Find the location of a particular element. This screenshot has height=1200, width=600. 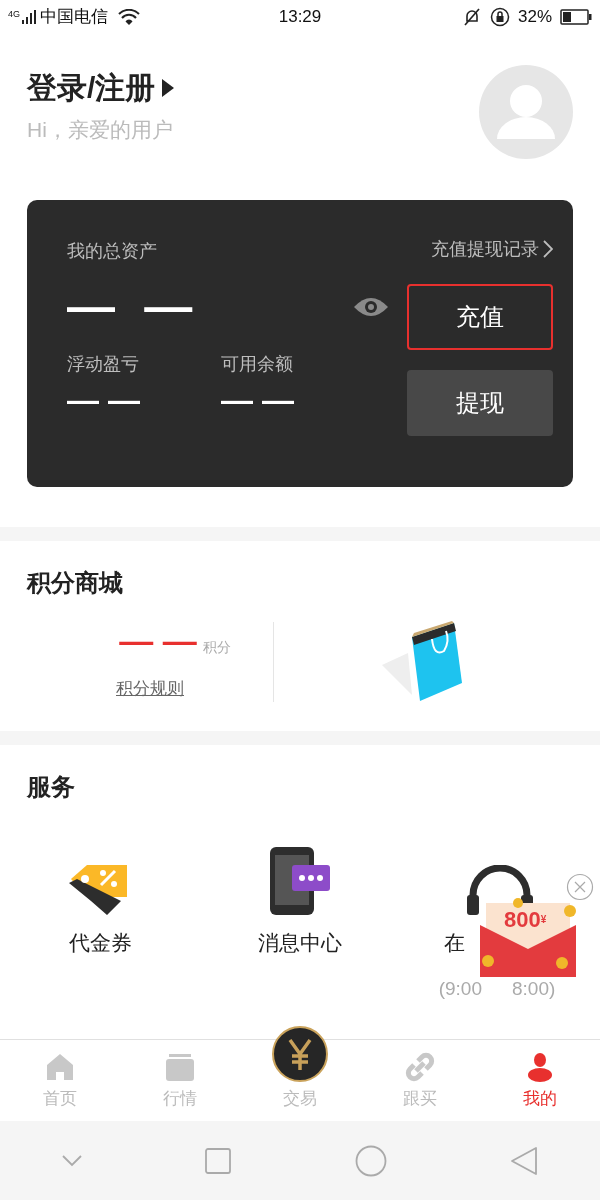

recharge-button: 充值 is located at coordinates (480, 317).